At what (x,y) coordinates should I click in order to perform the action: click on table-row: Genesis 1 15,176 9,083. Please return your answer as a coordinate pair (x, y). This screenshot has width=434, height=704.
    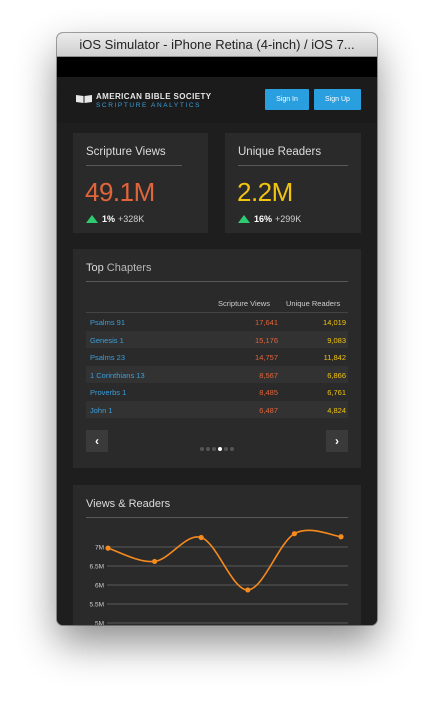
    Looking at the image, I should click on (217, 339).